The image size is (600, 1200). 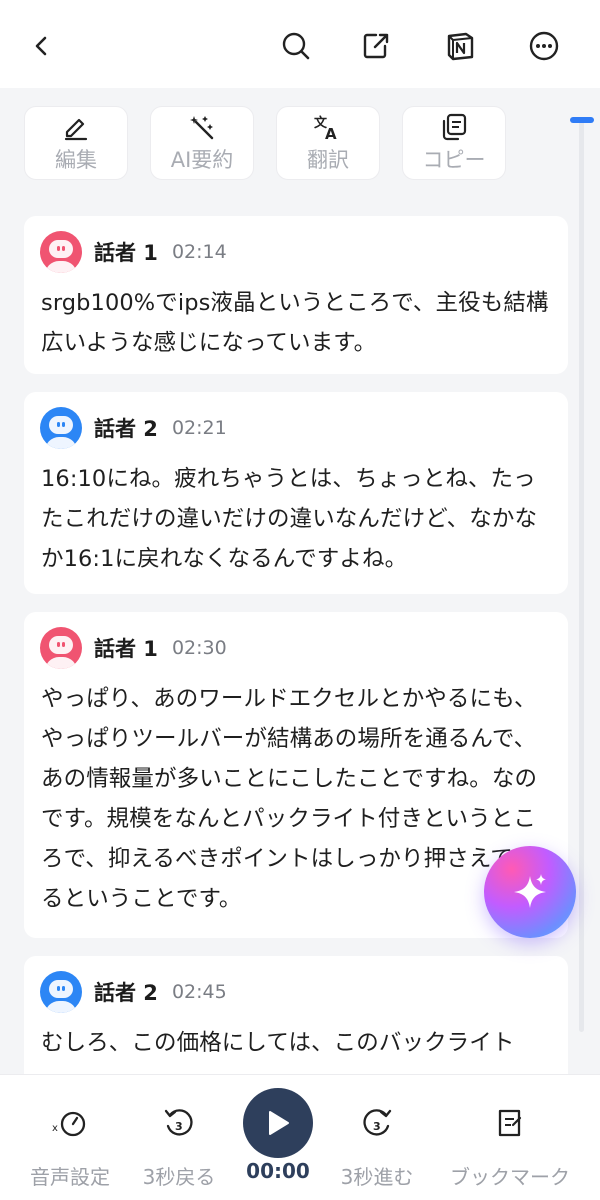 I want to click on transcript-entry: 話者 2 02:45 むしろ、この価格にしては、このバックライト, so click(x=296, y=1015).